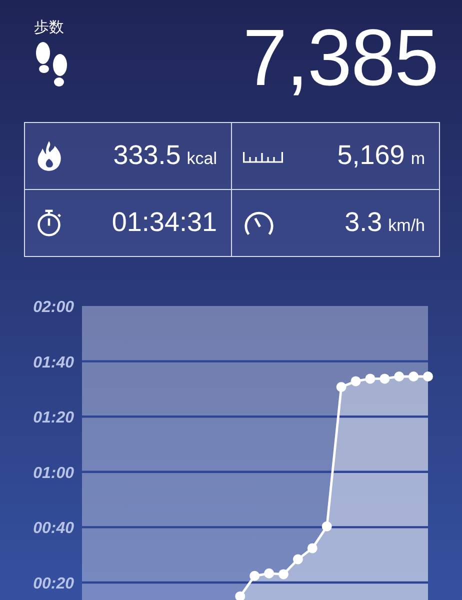 The height and width of the screenshot is (600, 462). What do you see at coordinates (49, 223) in the screenshot?
I see `stopwatch-icon` at bounding box center [49, 223].